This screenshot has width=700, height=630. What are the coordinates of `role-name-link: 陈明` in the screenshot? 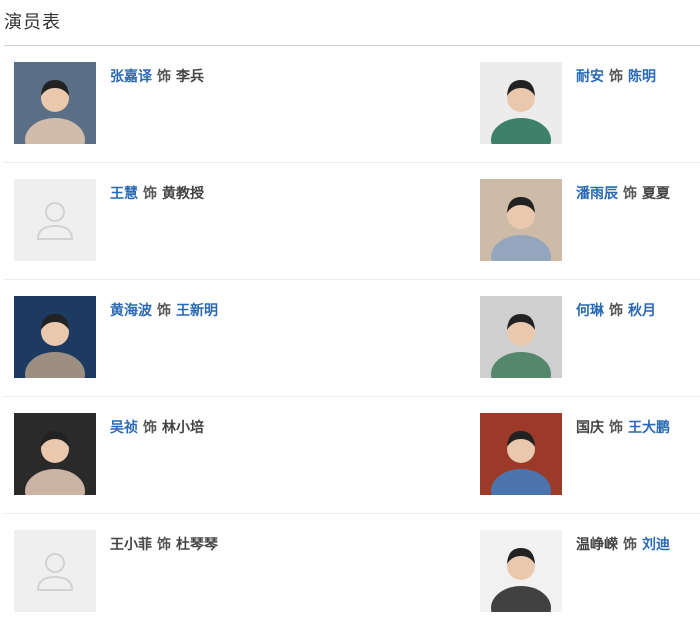 It's located at (642, 77).